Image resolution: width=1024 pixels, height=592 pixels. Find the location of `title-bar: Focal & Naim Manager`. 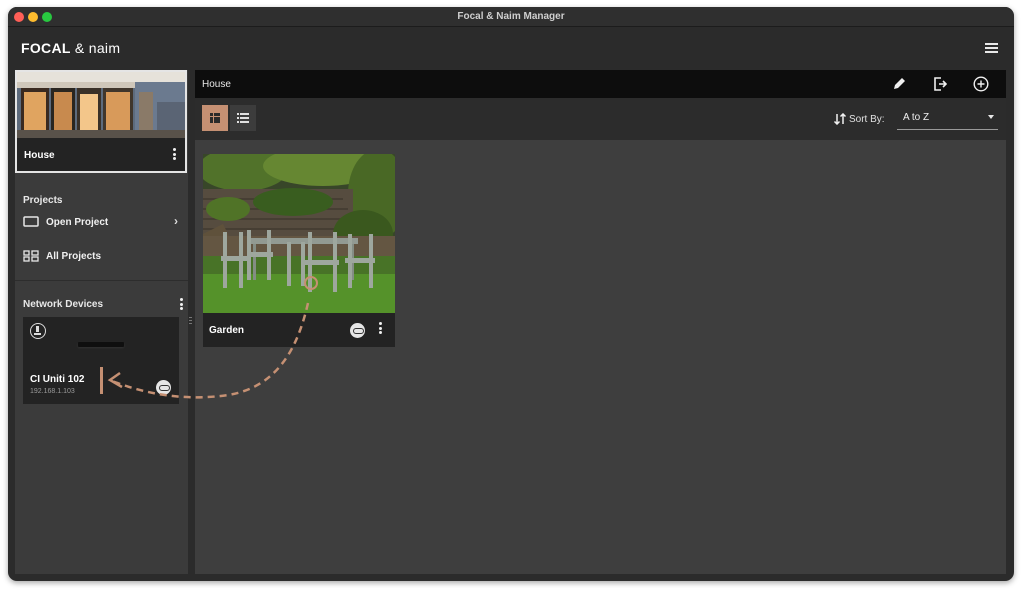

title-bar: Focal & Naim Manager is located at coordinates (511, 17).